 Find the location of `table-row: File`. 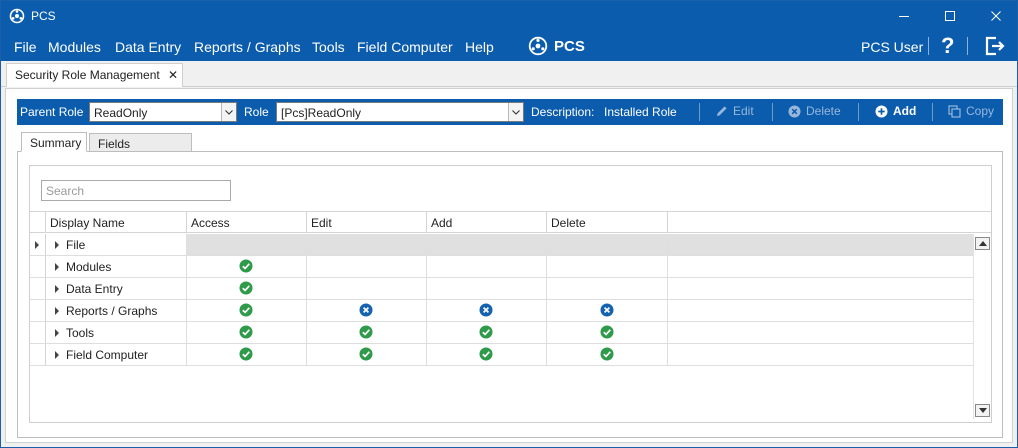

table-row: File is located at coordinates (502, 245).